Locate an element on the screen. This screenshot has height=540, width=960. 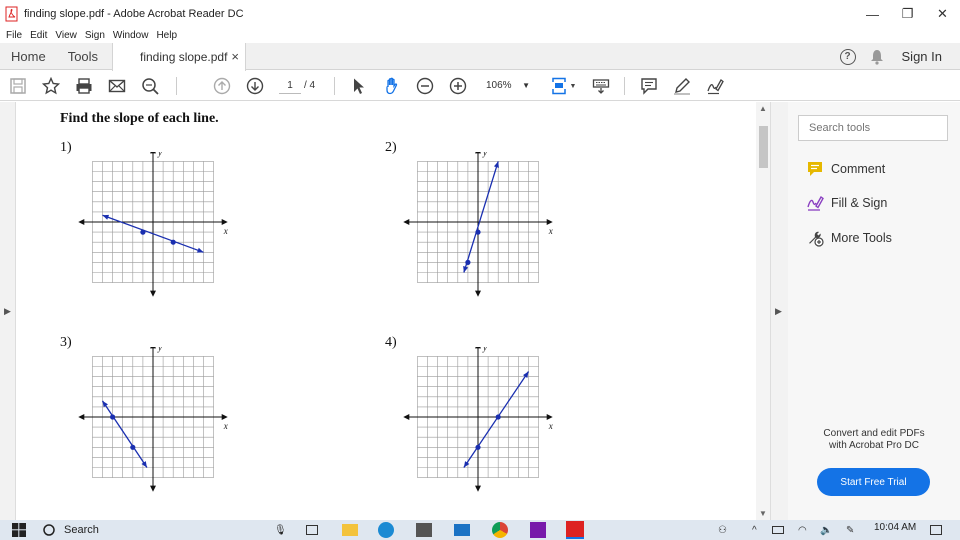
notifications-icon is located at coordinates (936, 530).